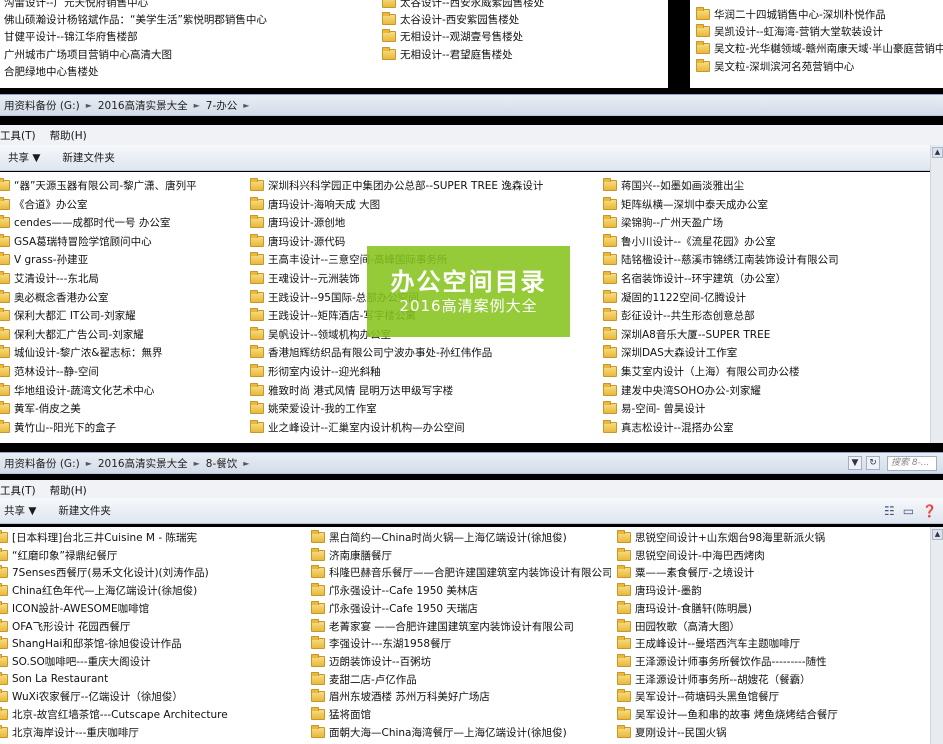 This screenshot has width=943, height=744. What do you see at coordinates (770, 572) in the screenshot?
I see `folder-item: 粟——素食餐厅-之境设计` at bounding box center [770, 572].